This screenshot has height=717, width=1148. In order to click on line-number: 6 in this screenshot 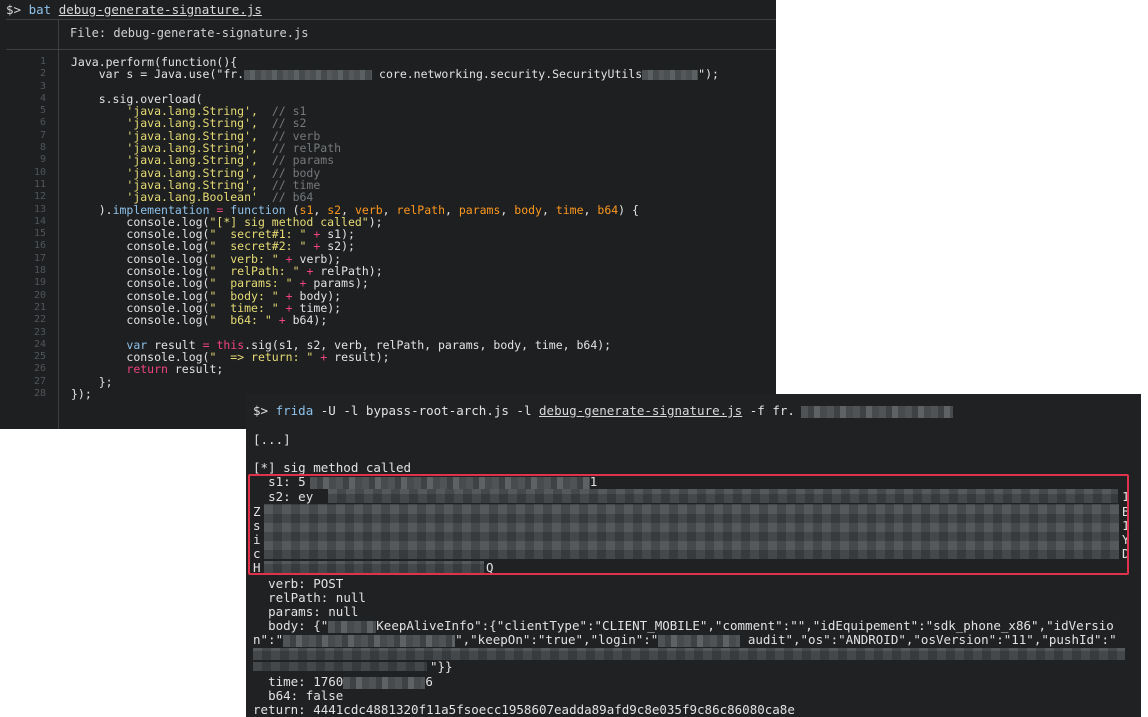, I will do `click(42, 123)`.